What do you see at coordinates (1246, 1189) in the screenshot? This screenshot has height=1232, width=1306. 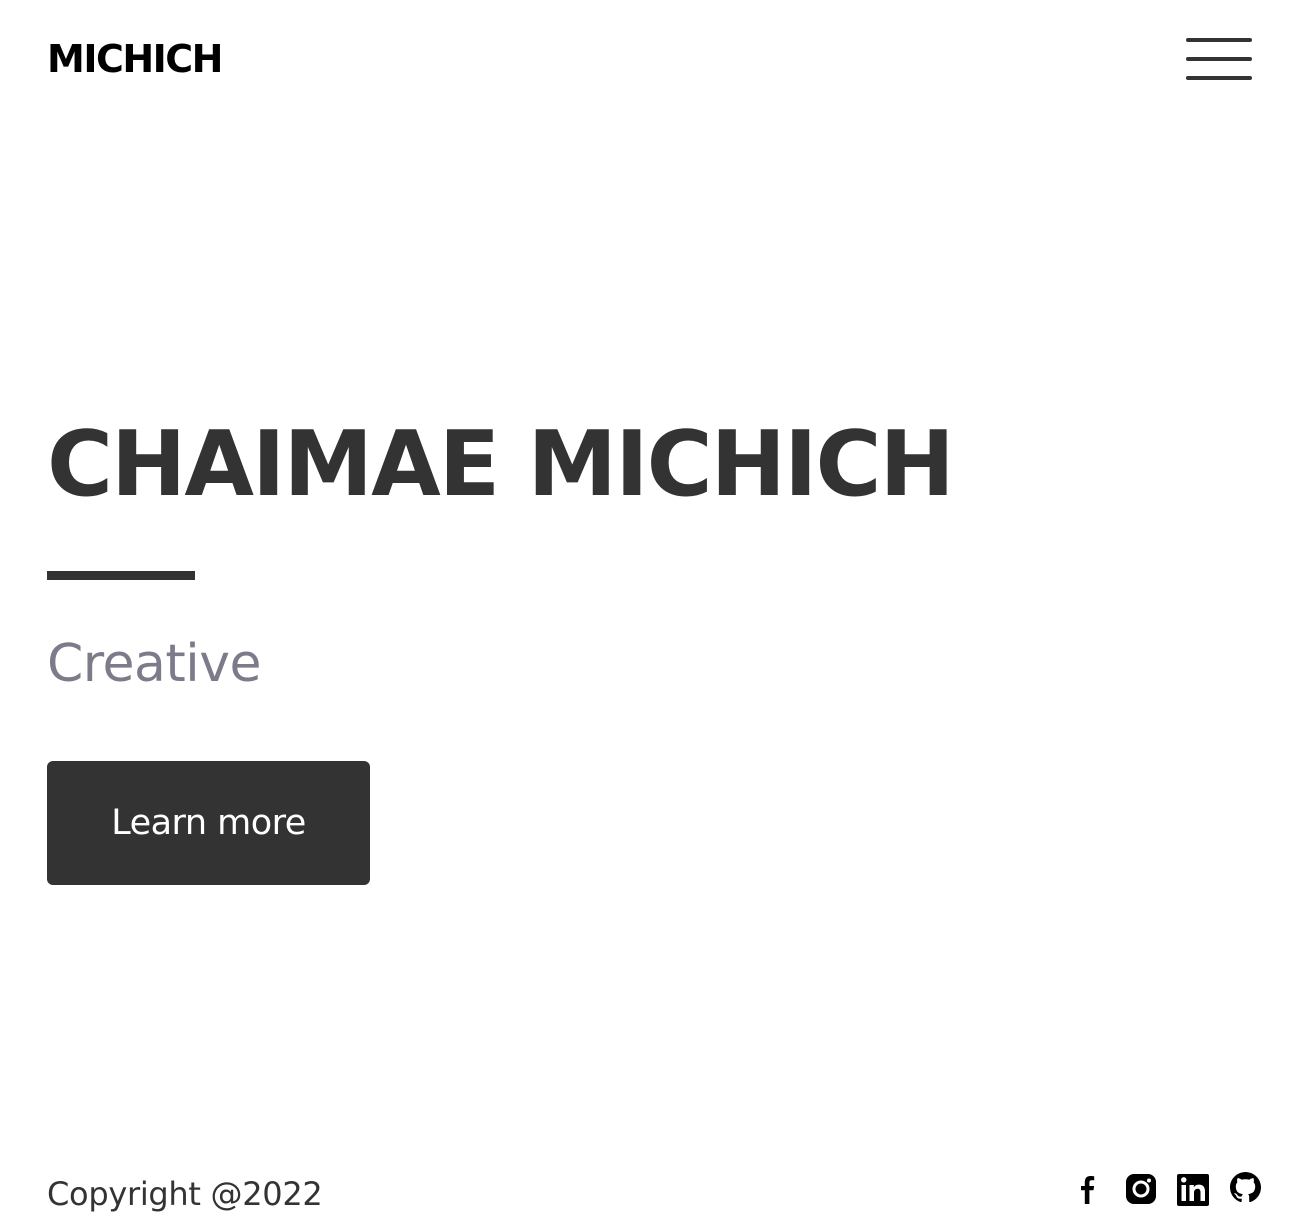 I see `github-icon` at bounding box center [1246, 1189].